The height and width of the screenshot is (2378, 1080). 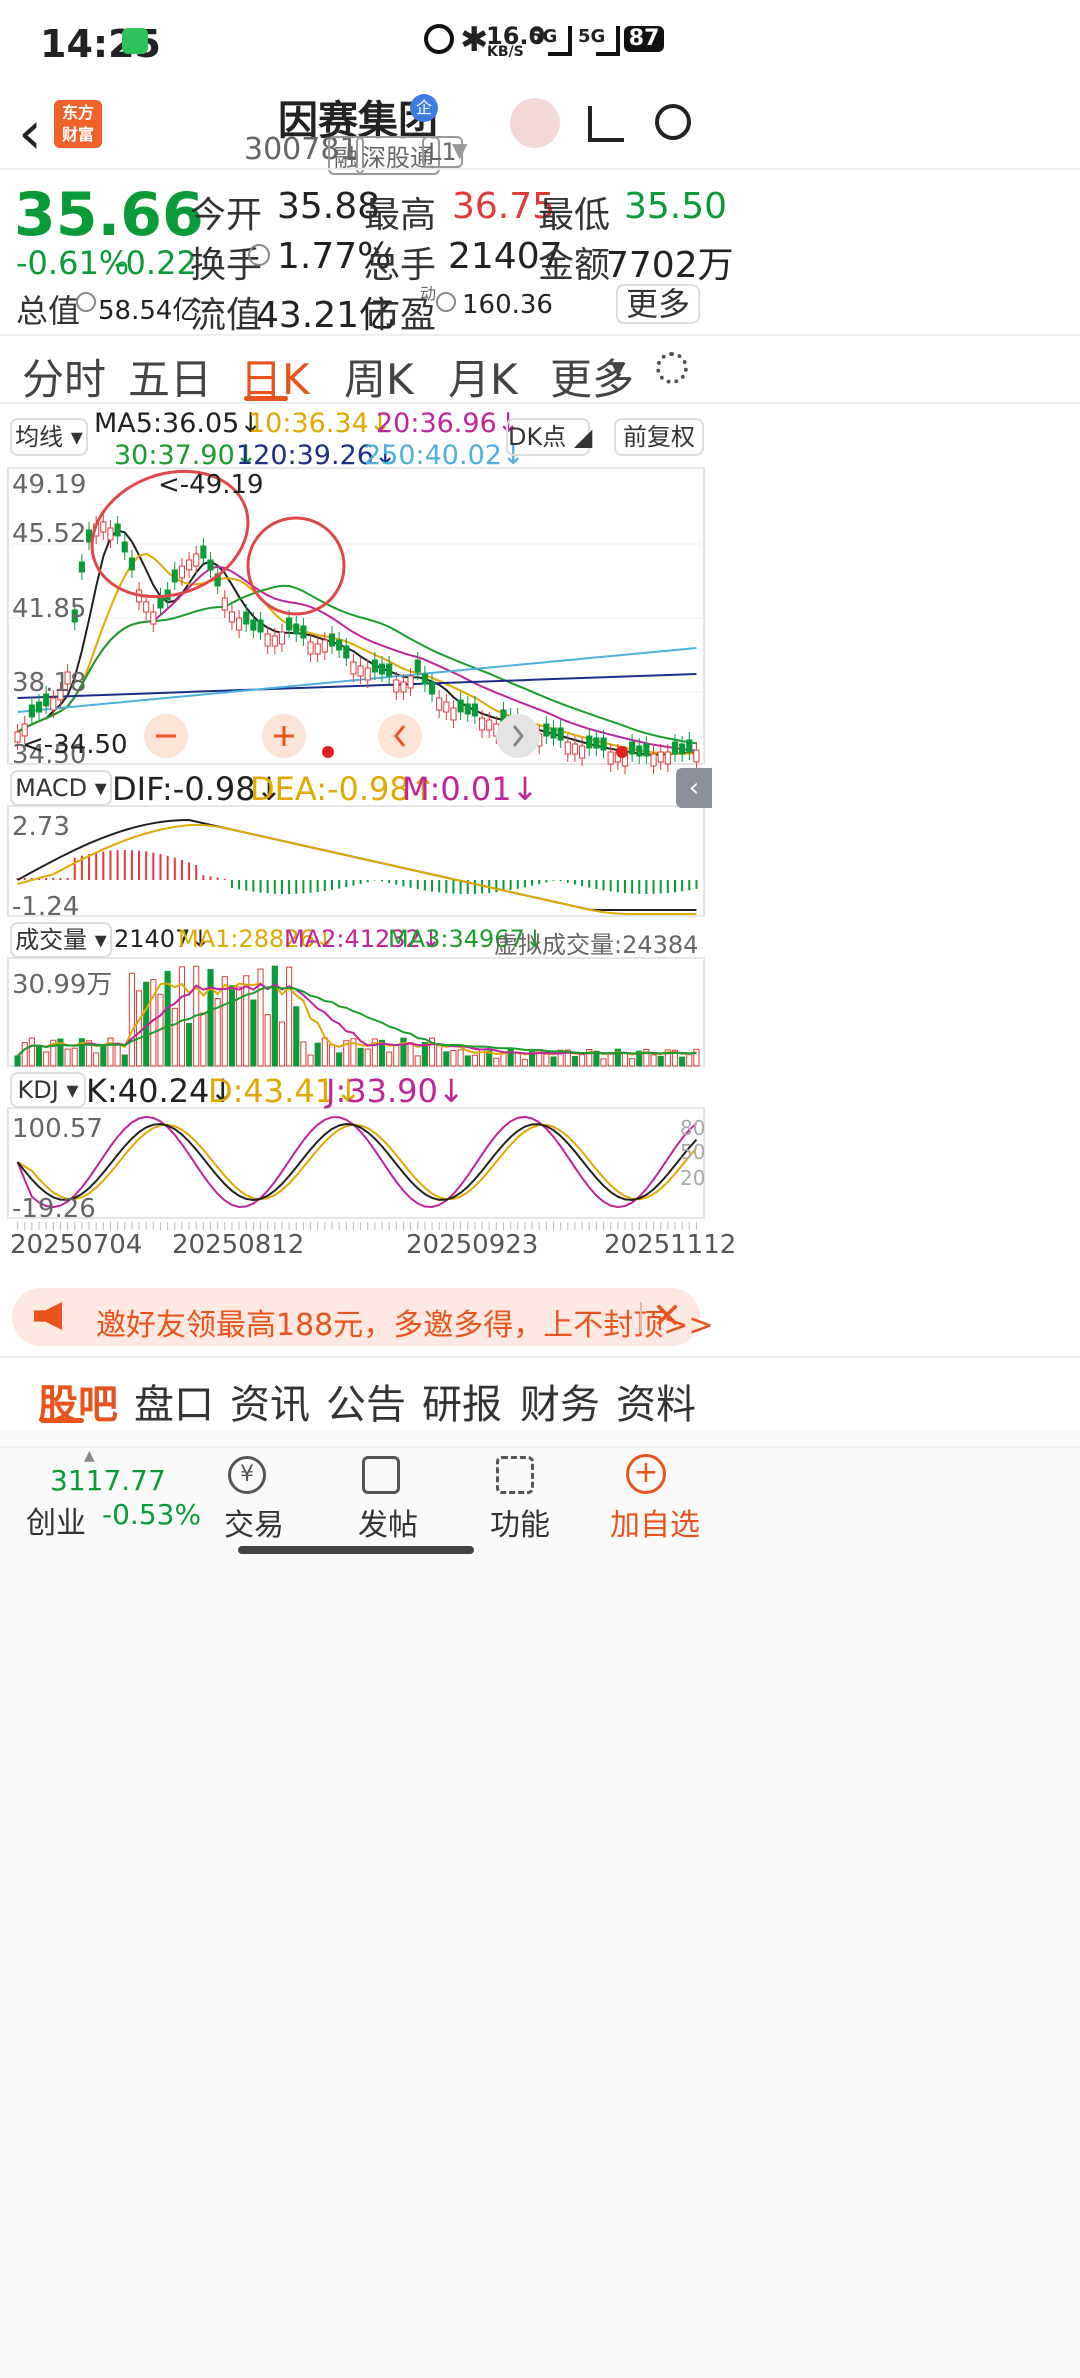 I want to click on tab-orderbook: 盘口, so click(x=174, y=1401).